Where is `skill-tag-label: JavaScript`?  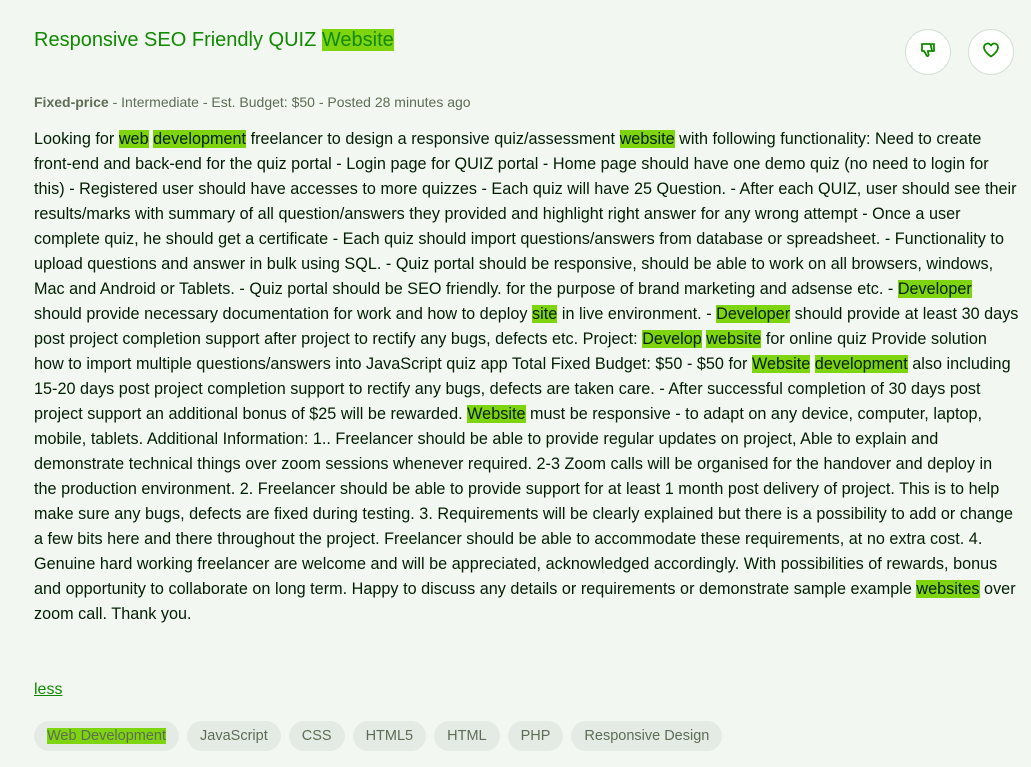 skill-tag-label: JavaScript is located at coordinates (234, 736).